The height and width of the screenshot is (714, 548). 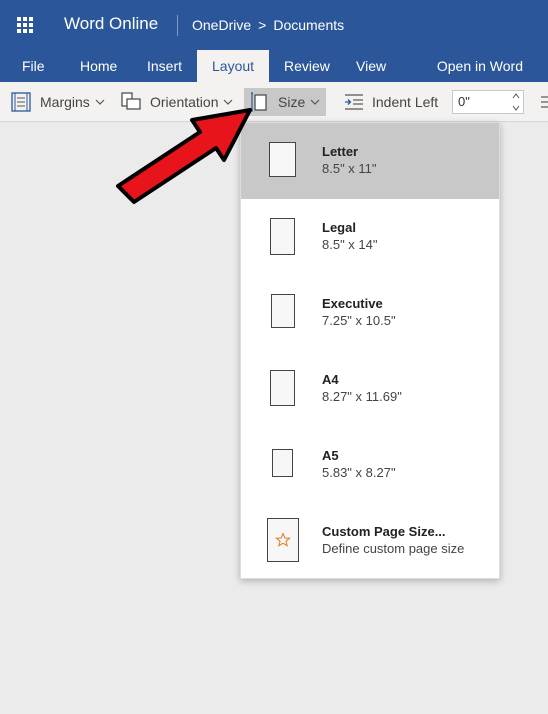 I want to click on margins-icon, so click(x=21, y=102).